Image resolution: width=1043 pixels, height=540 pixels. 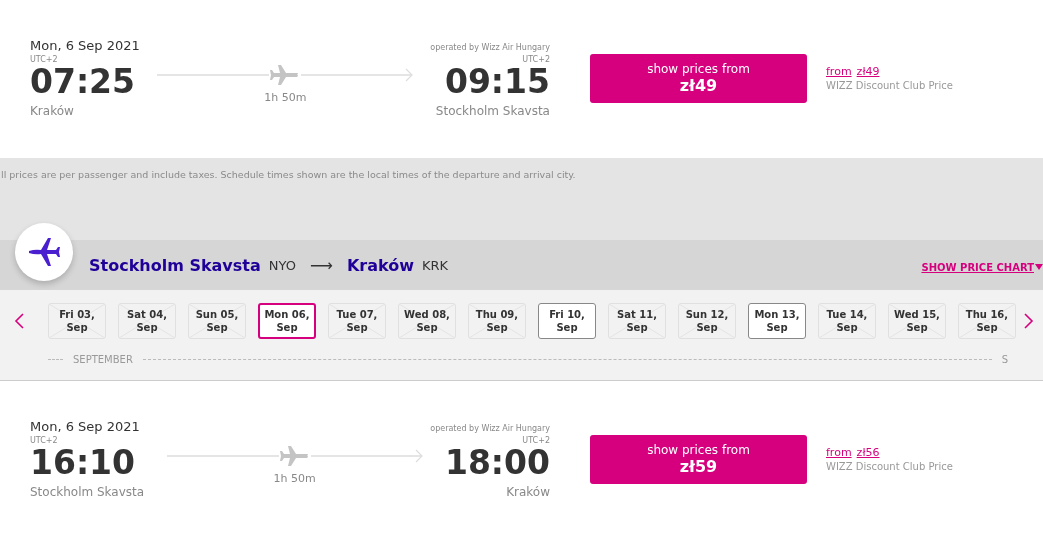 What do you see at coordinates (380, 265) in the screenshot?
I see `destination-city: Kraków` at bounding box center [380, 265].